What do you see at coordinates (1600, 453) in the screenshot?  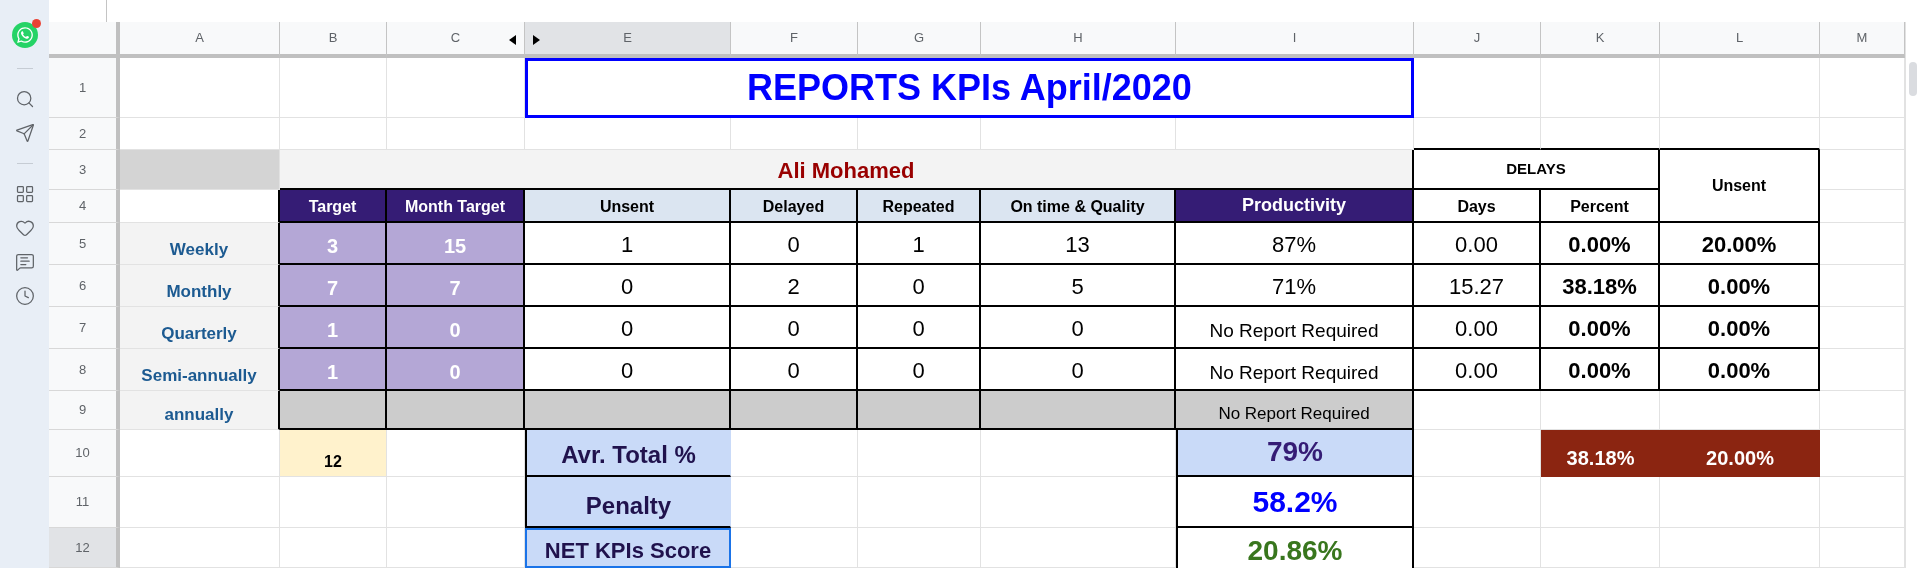 I see `table-cell: 38.18%` at bounding box center [1600, 453].